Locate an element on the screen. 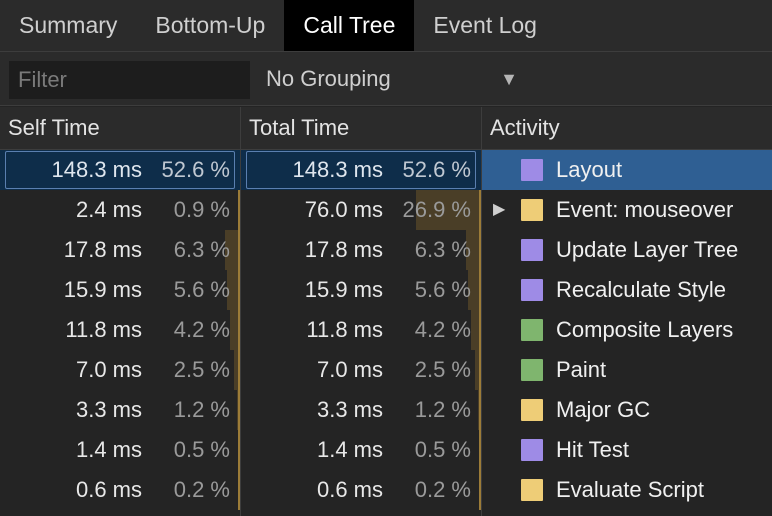 The height and width of the screenshot is (516, 772). activity-name: Paint is located at coordinates (581, 369).